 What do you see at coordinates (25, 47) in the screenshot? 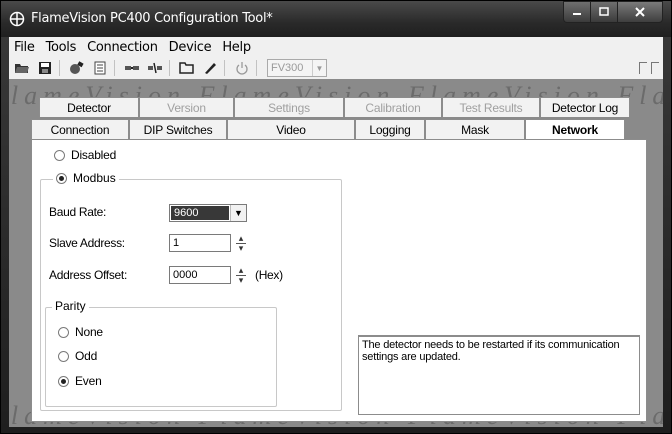
I see `menu-file: File` at bounding box center [25, 47].